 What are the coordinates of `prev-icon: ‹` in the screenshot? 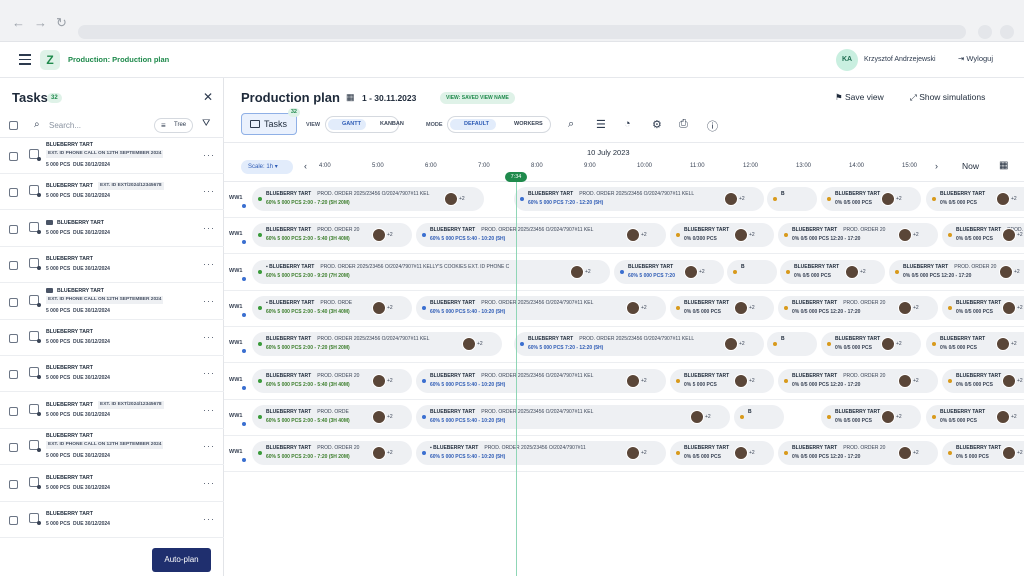 It's located at (305, 166).